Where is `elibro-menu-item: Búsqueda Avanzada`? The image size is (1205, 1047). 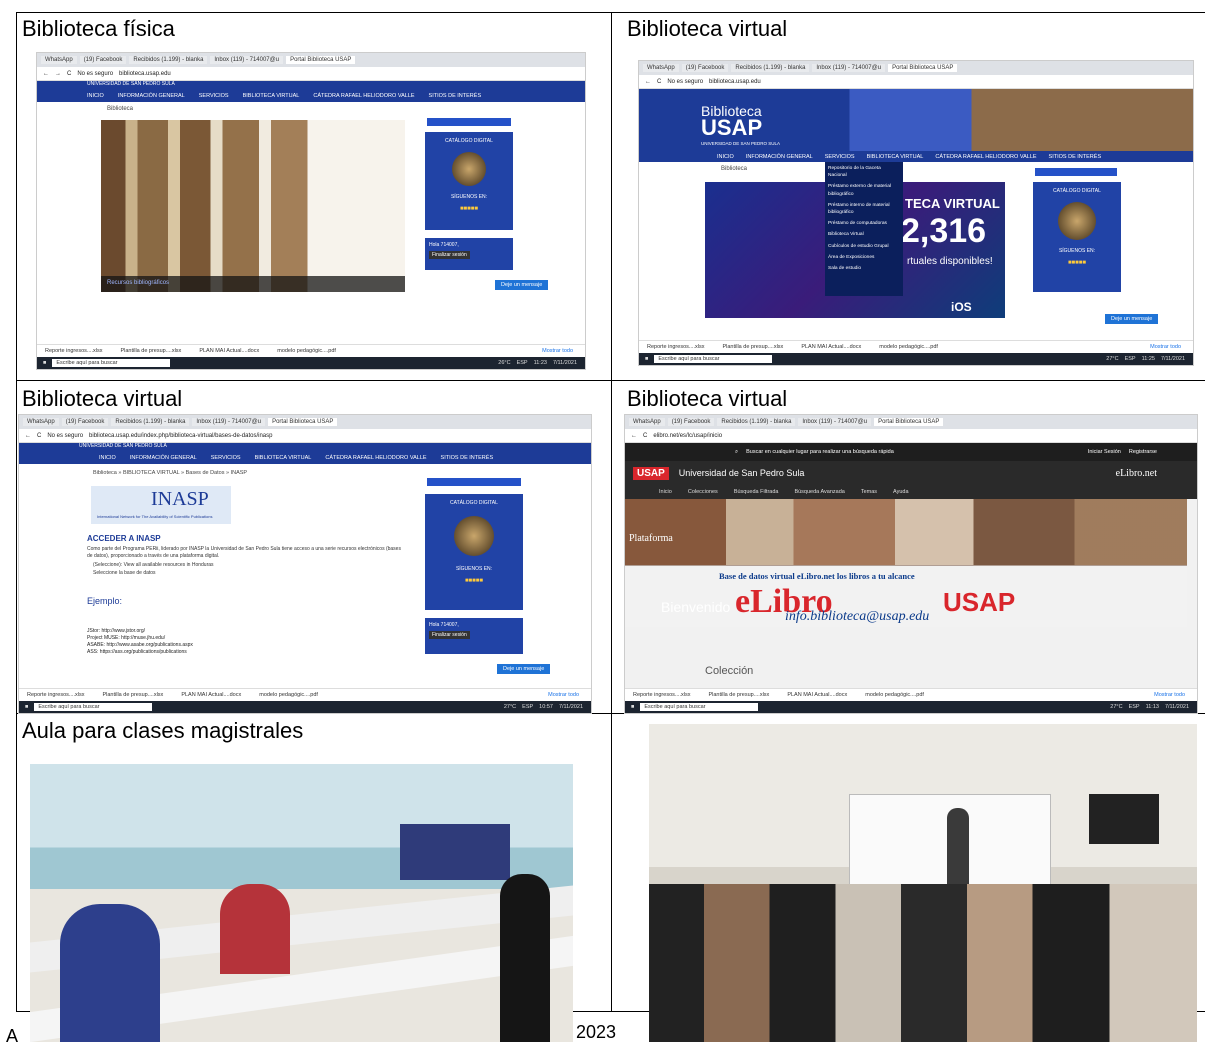
elibro-menu-item: Búsqueda Avanzada is located at coordinates (819, 492).